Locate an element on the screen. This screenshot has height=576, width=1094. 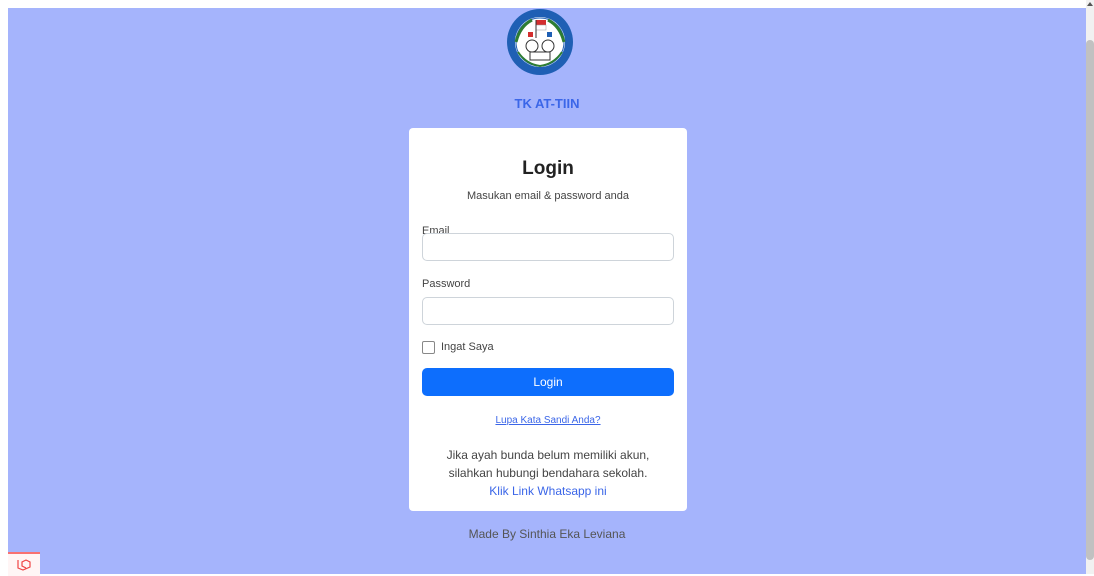
remember-checkbox is located at coordinates (428, 347).